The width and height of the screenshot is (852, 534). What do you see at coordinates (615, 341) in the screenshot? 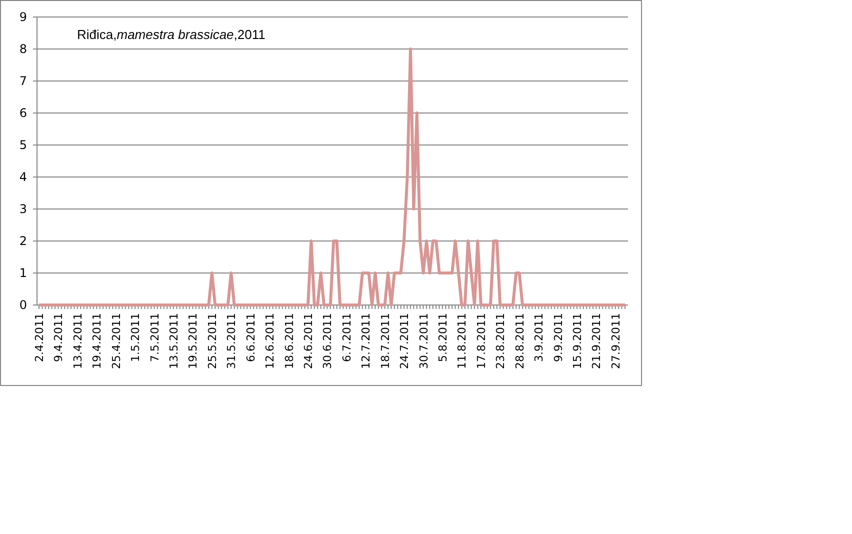
I see `x-tick-label: 27.9.2011` at bounding box center [615, 341].